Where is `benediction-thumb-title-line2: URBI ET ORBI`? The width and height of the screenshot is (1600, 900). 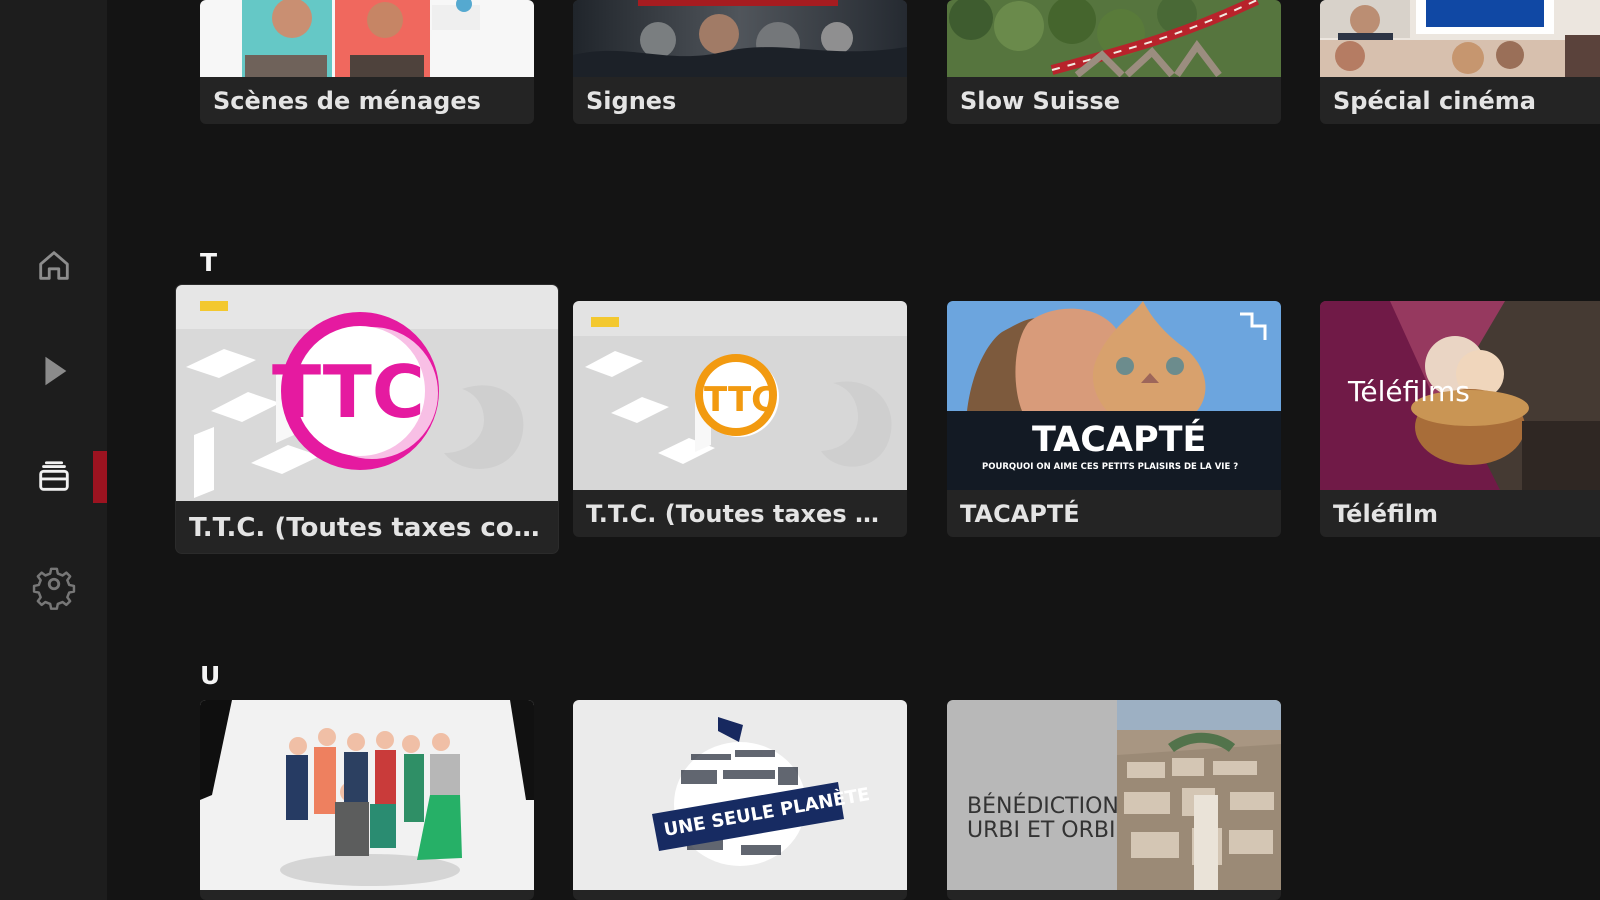 benediction-thumb-title-line2: URBI ET ORBI is located at coordinates (1041, 830).